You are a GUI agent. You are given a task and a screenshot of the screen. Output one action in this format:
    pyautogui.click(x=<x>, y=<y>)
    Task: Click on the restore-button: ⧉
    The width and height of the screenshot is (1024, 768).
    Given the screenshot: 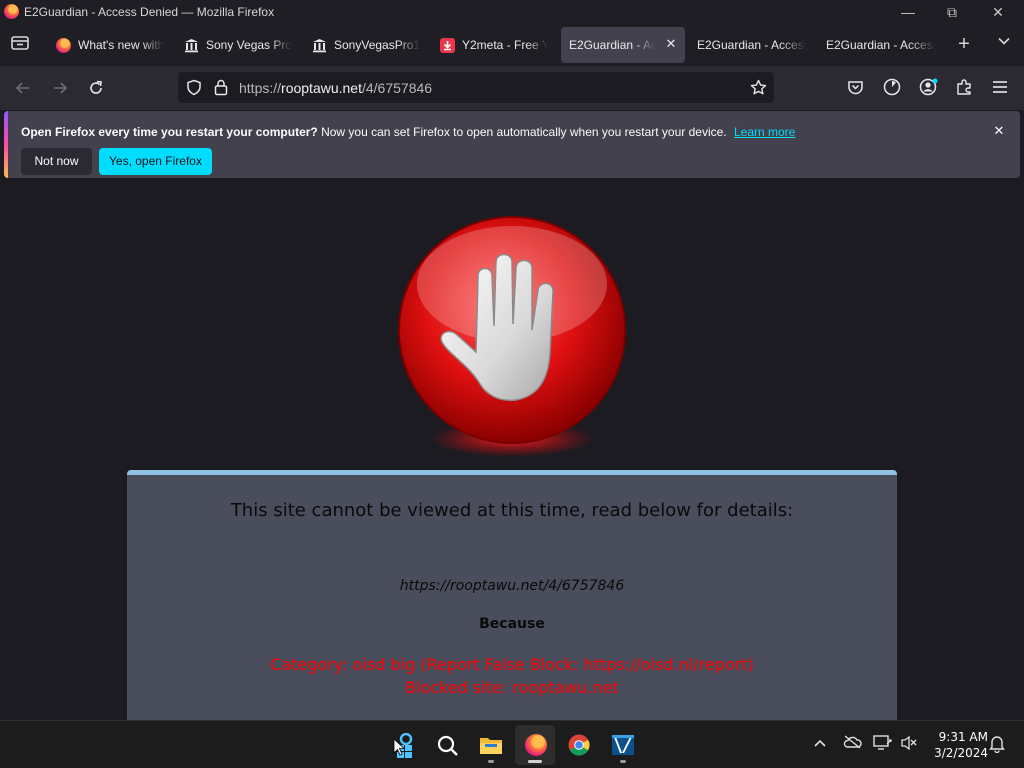 What is the action you would take?
    pyautogui.click(x=952, y=12)
    